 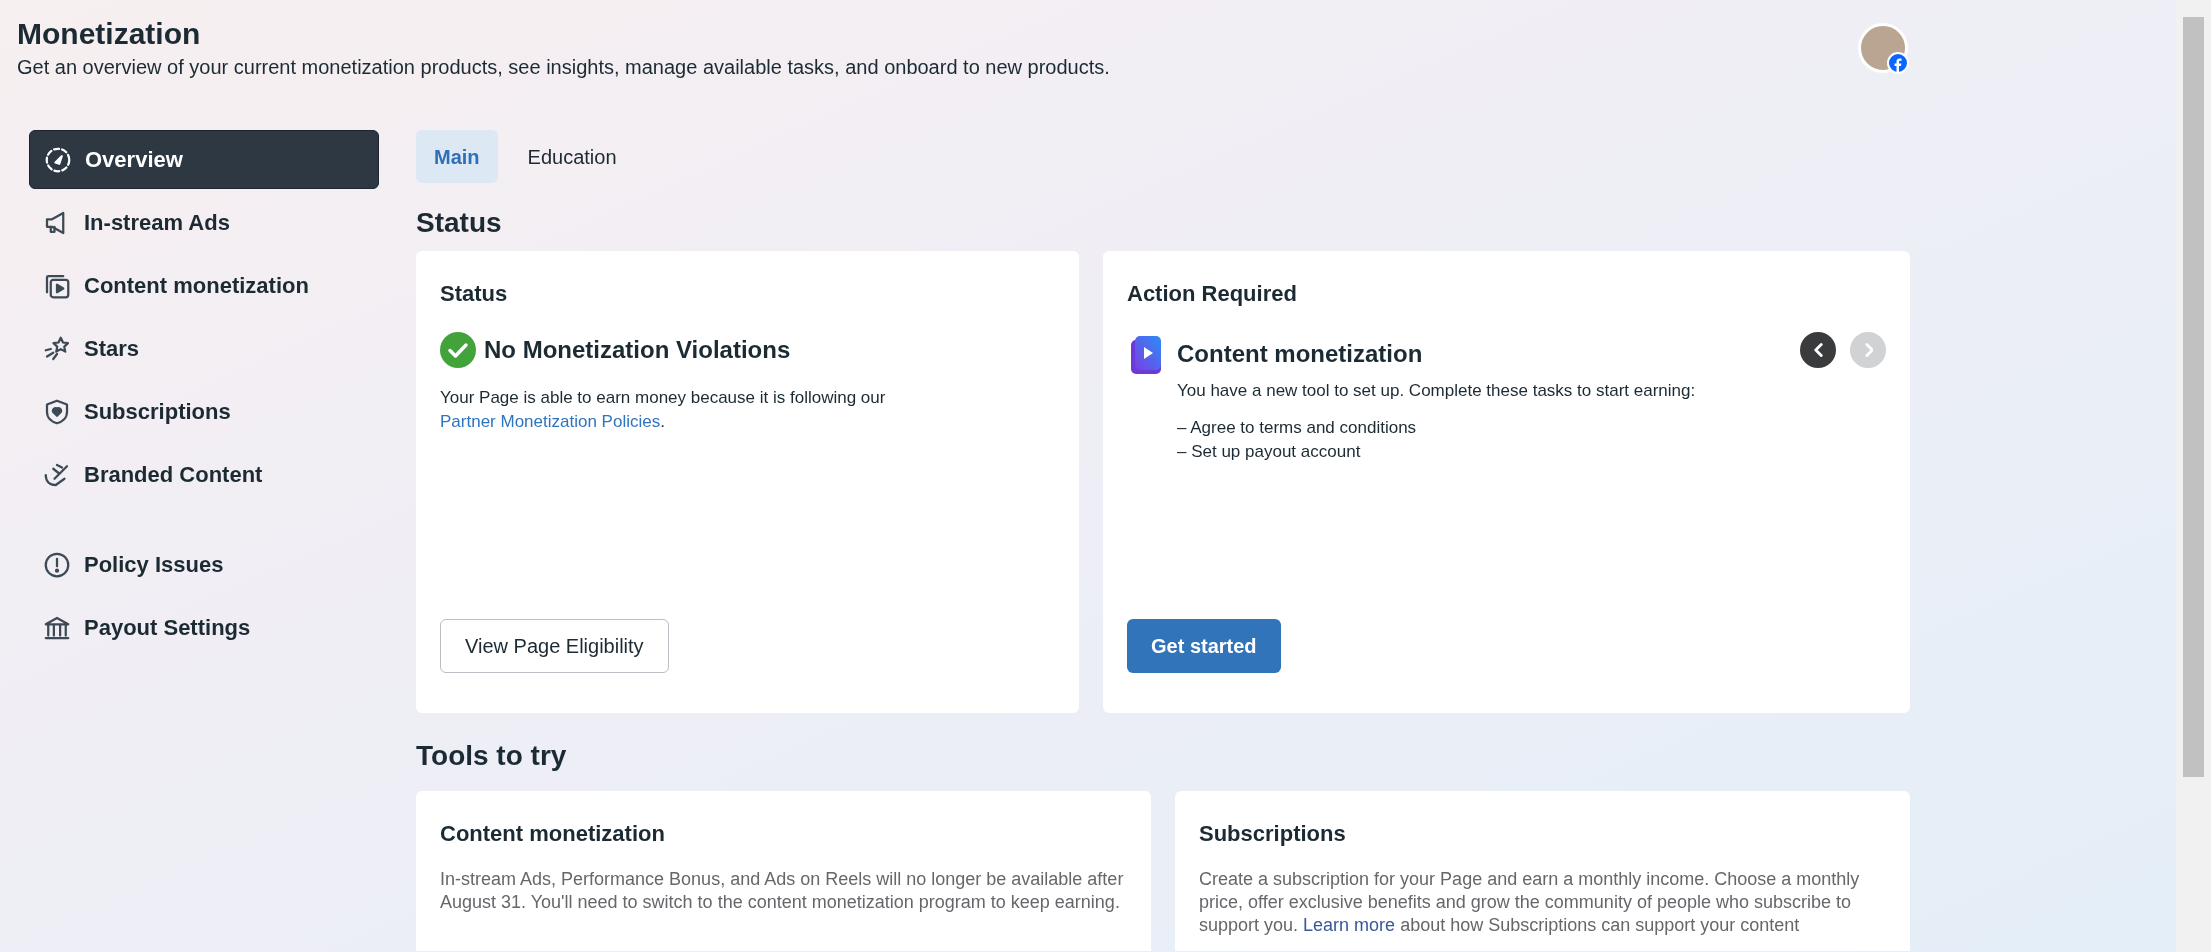 I want to click on card-title: Action Required, so click(x=1212, y=294).